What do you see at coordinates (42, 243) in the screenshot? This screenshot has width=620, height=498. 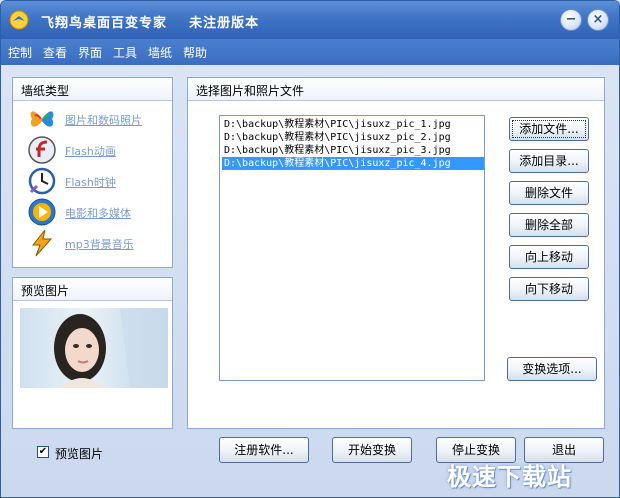 I see `winamp-icon` at bounding box center [42, 243].